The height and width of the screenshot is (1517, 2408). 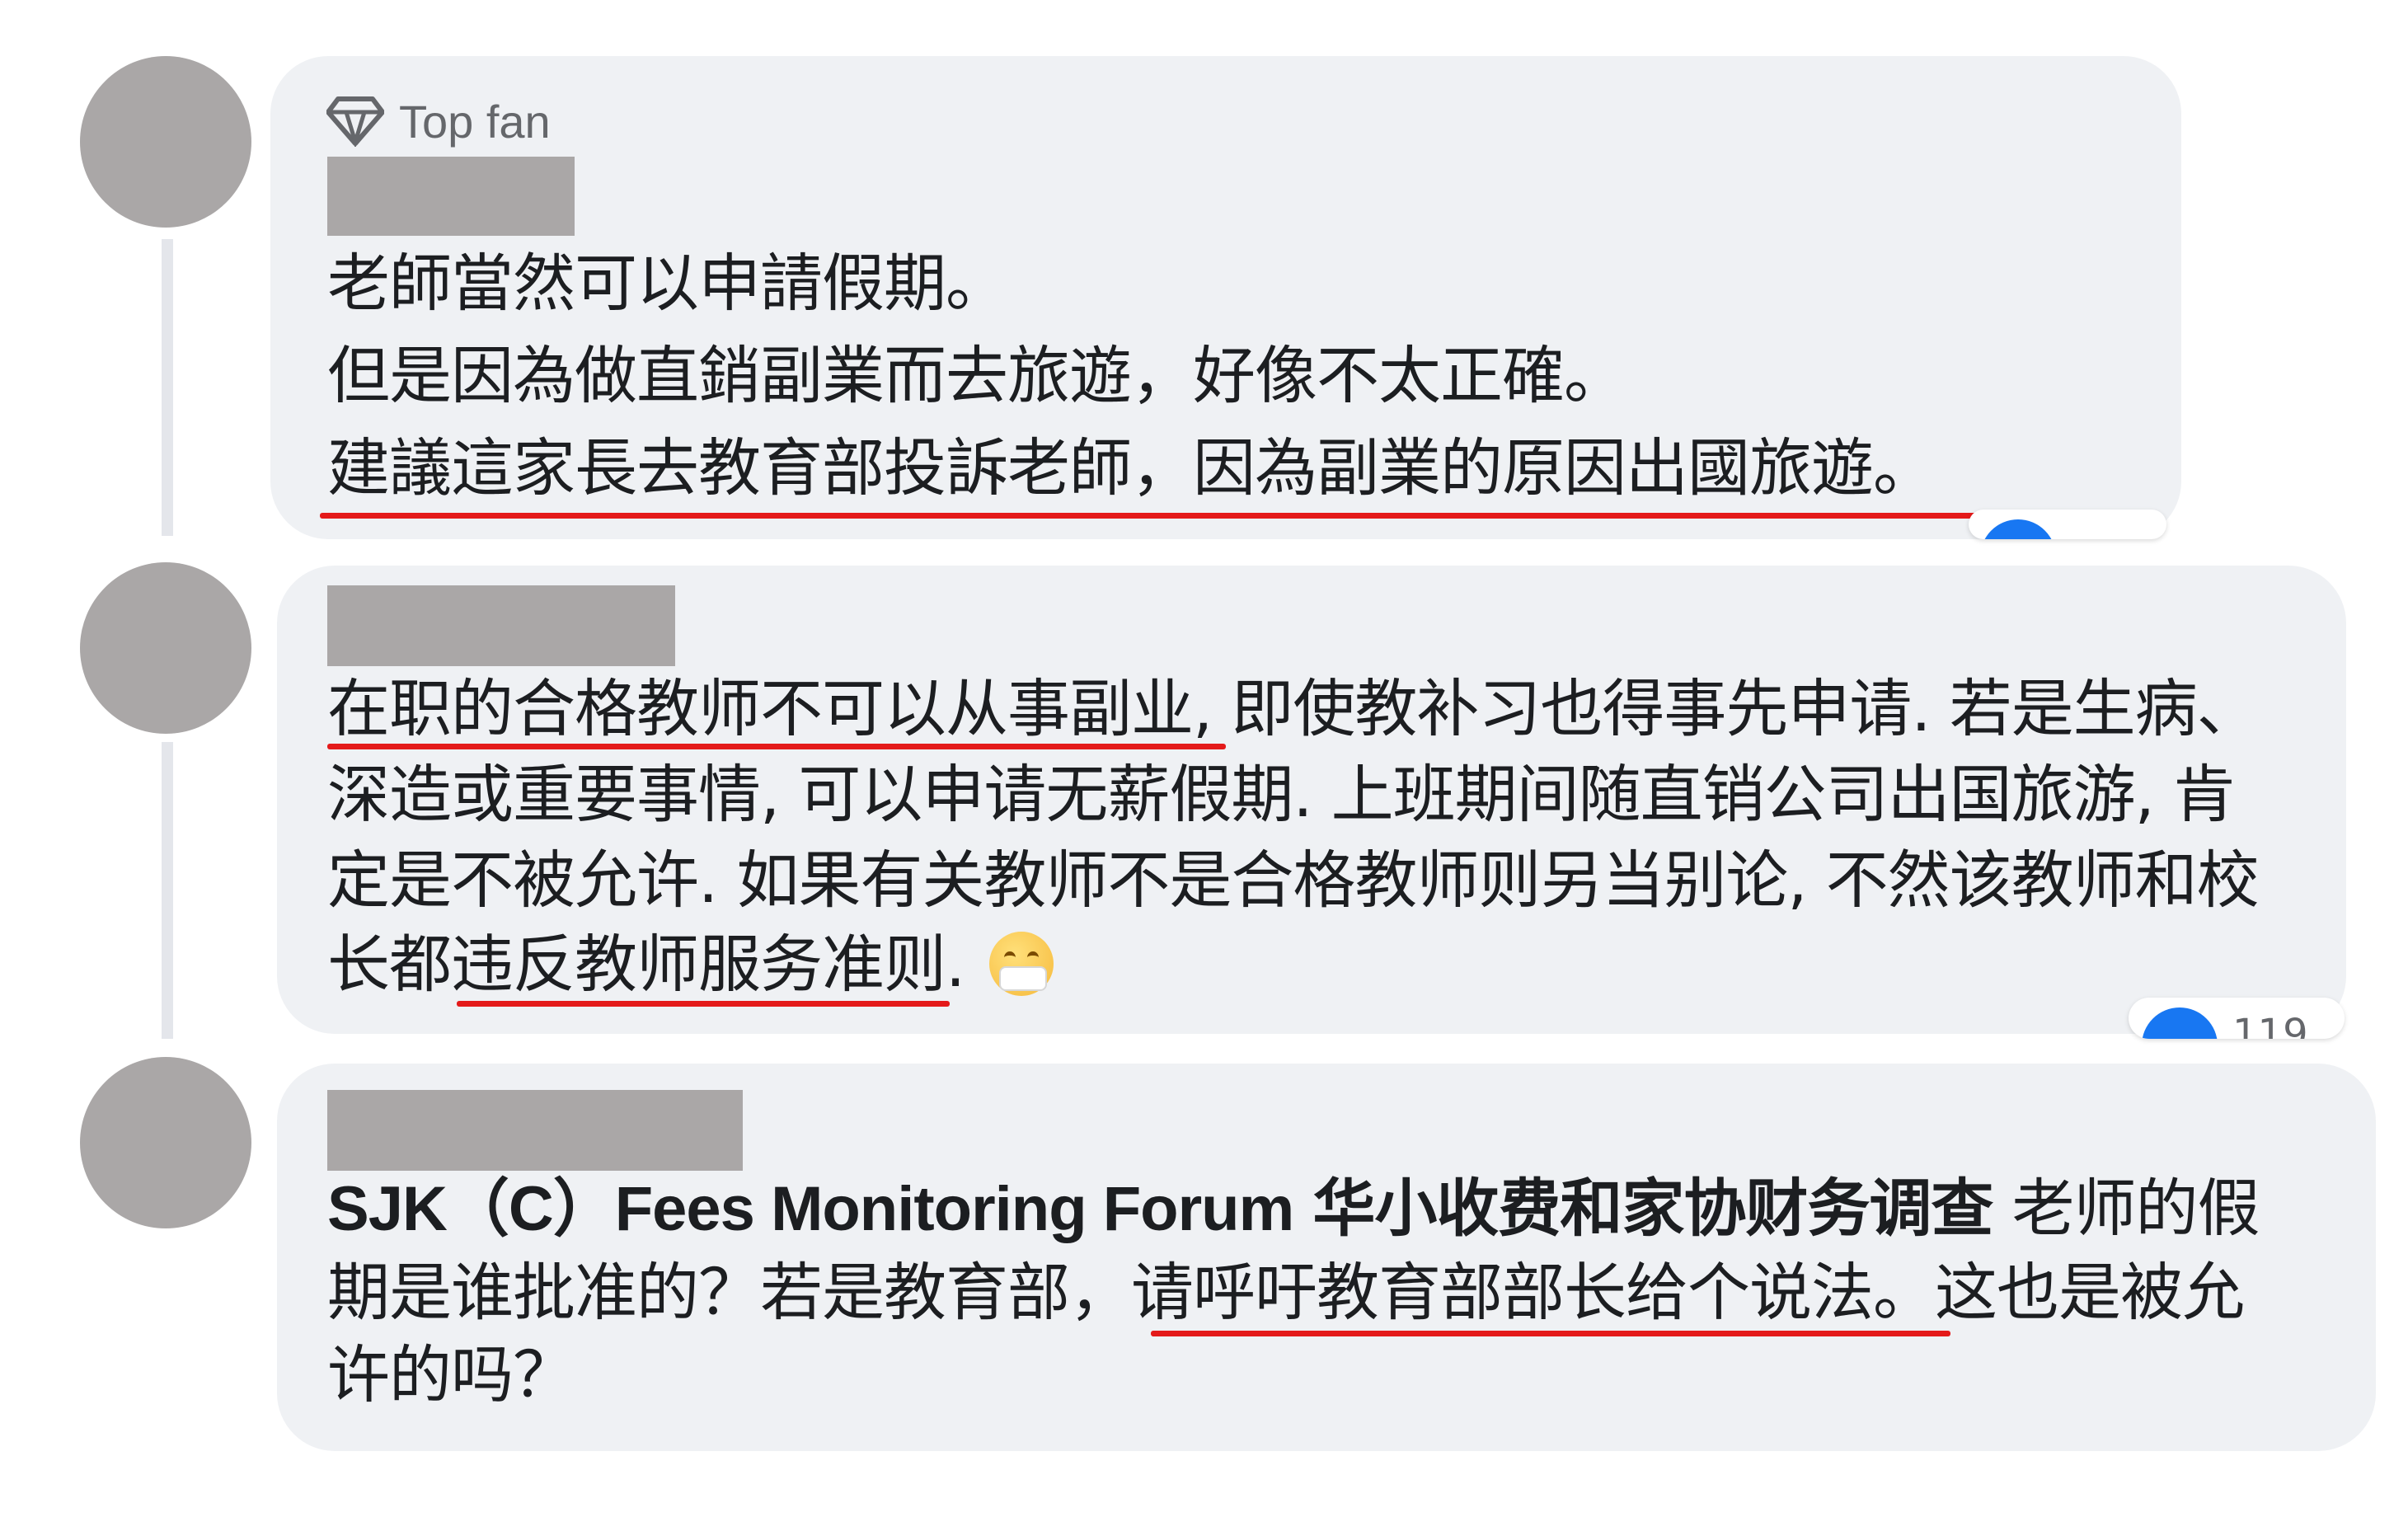 What do you see at coordinates (1293, 709) in the screenshot?
I see `comment-text-line: 在职的合格教师不可以从事副业, 即使教补习也得事先申请. 若是生病、` at bounding box center [1293, 709].